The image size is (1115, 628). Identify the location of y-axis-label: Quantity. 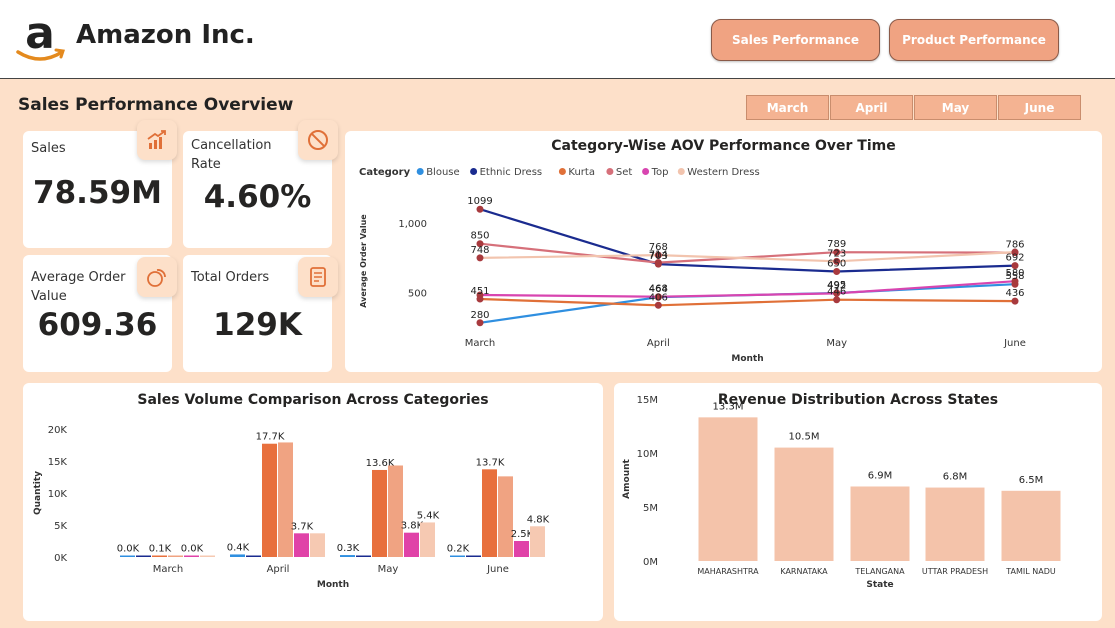
(38, 493).